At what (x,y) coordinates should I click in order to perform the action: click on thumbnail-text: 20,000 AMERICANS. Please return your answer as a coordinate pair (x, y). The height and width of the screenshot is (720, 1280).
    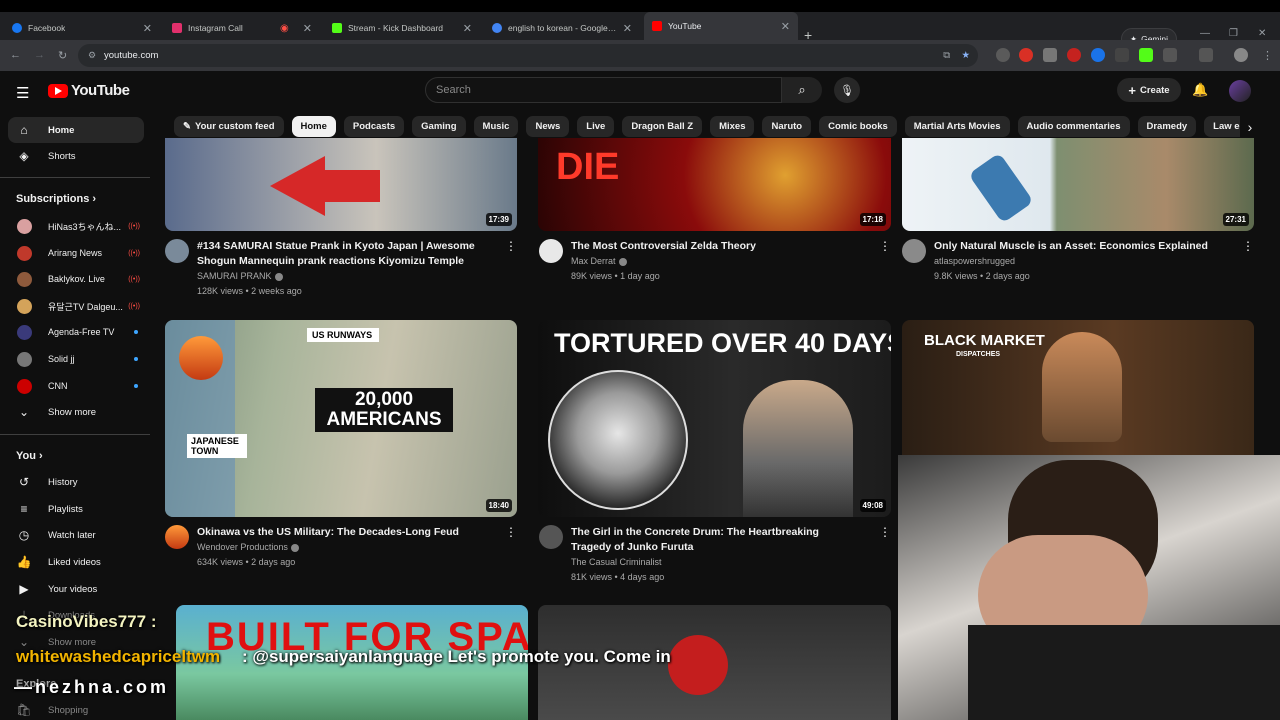
    Looking at the image, I should click on (384, 410).